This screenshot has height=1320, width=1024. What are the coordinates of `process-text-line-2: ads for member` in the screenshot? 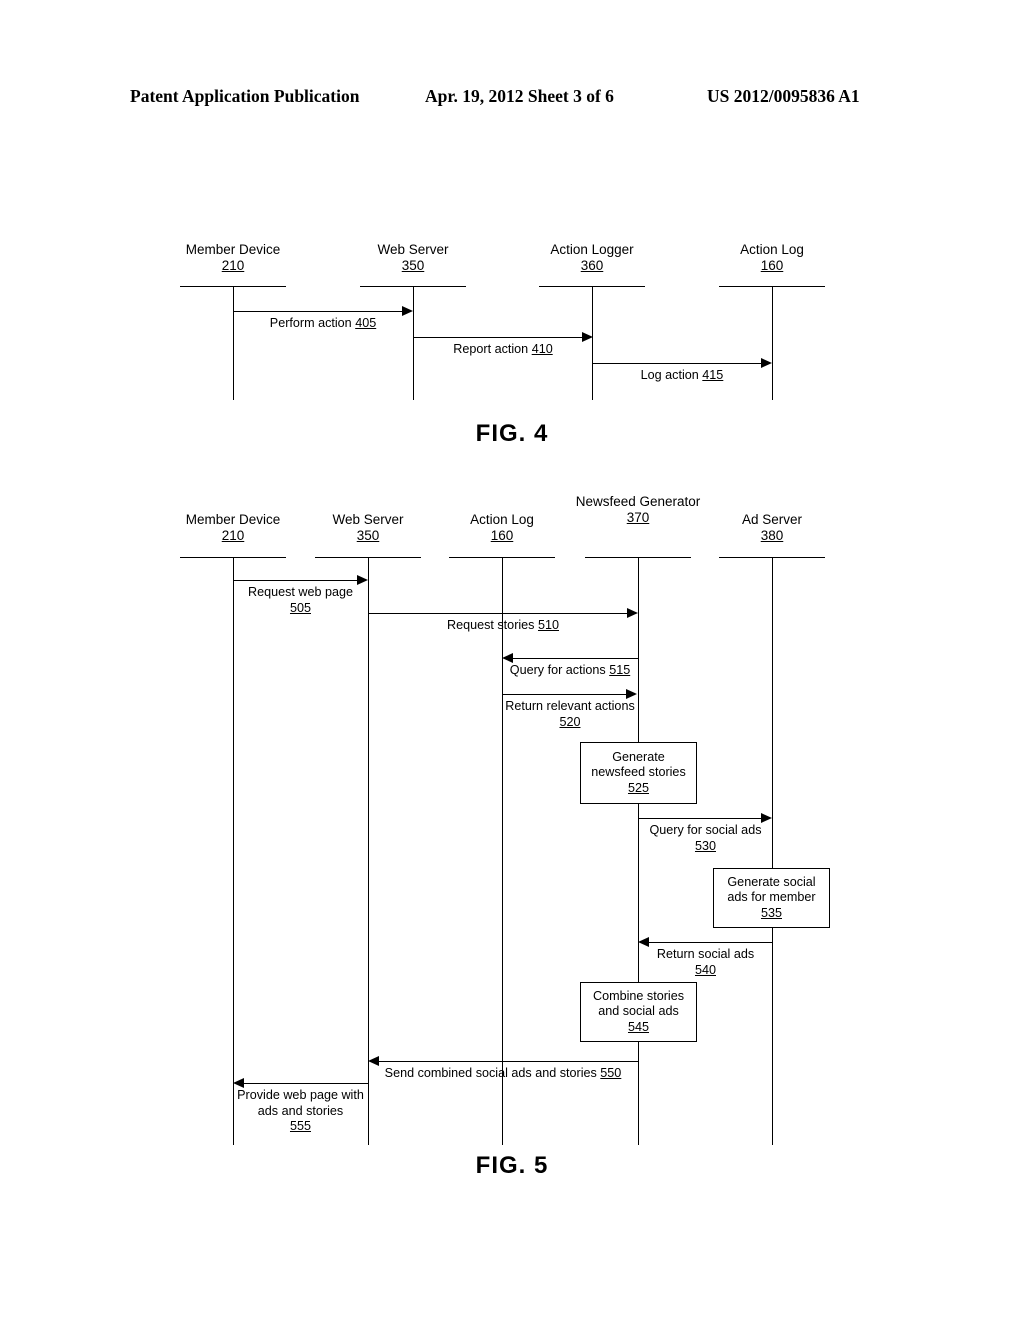 It's located at (771, 897).